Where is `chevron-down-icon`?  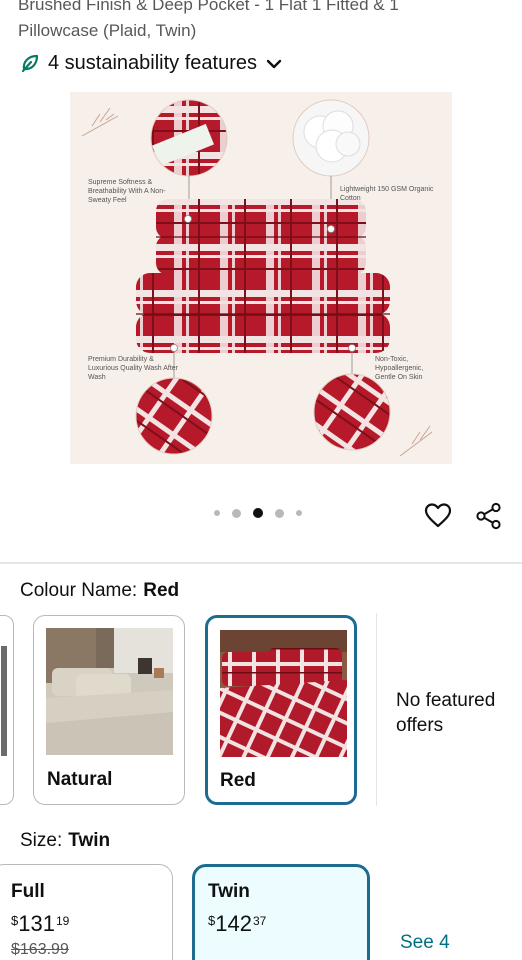 chevron-down-icon is located at coordinates (274, 64).